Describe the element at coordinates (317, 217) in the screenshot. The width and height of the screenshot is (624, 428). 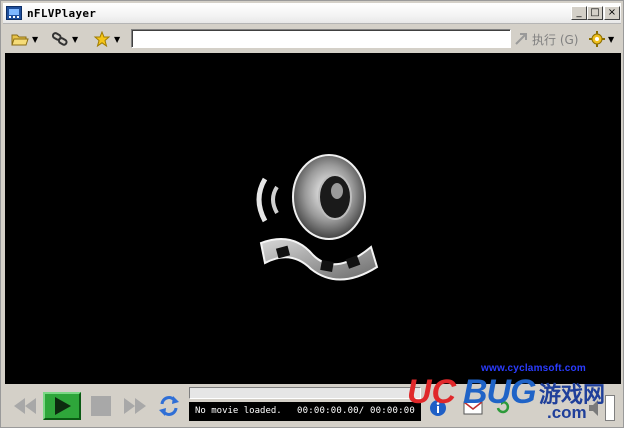
I see `speaker-film-icon` at that location.